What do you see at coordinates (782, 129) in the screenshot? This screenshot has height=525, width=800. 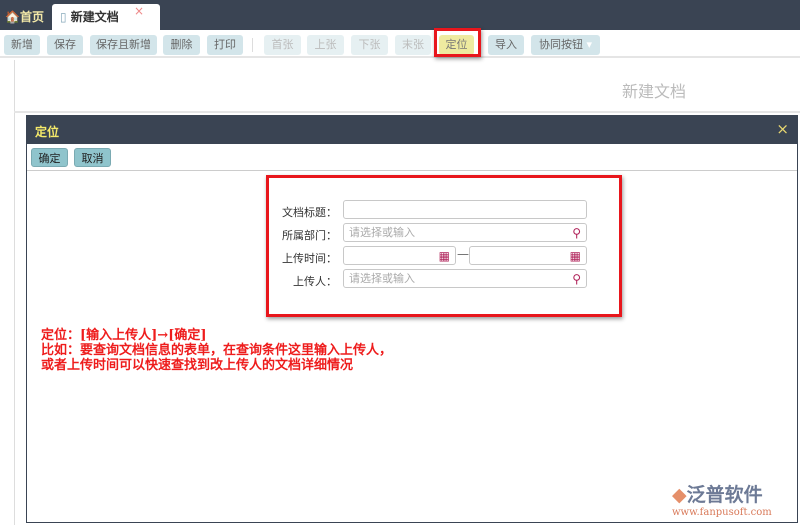 I see `close-icon: ×` at bounding box center [782, 129].